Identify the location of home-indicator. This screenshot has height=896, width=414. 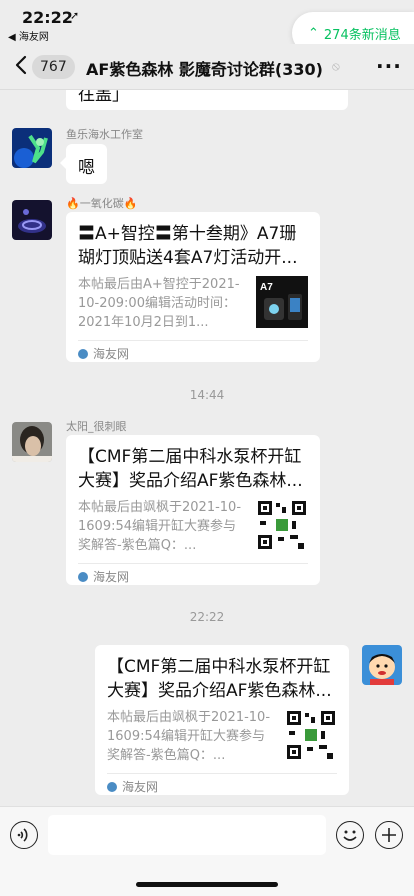
(207, 884).